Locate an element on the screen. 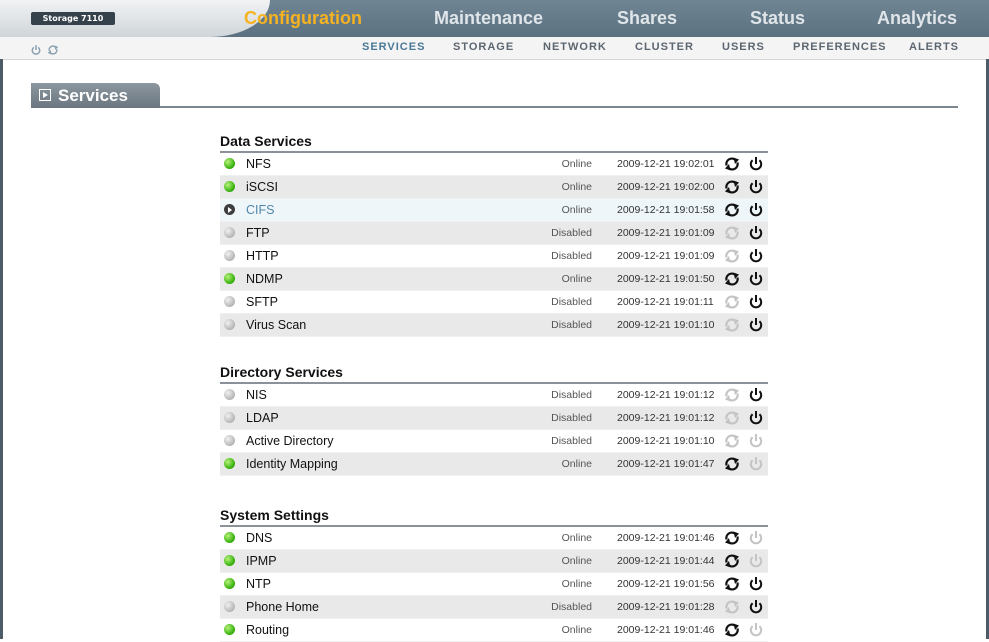 The height and width of the screenshot is (642, 989). service-row: DNS Online 2009-12-21 19:01:46 is located at coordinates (494, 538).